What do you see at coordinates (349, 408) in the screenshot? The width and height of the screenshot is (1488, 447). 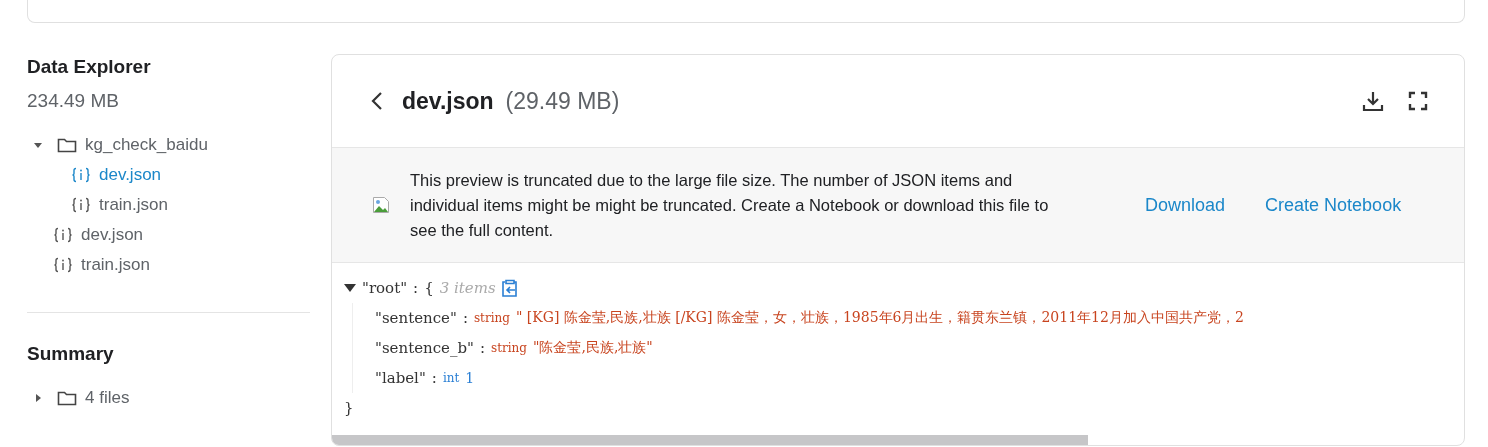 I see `json-brace: }` at bounding box center [349, 408].